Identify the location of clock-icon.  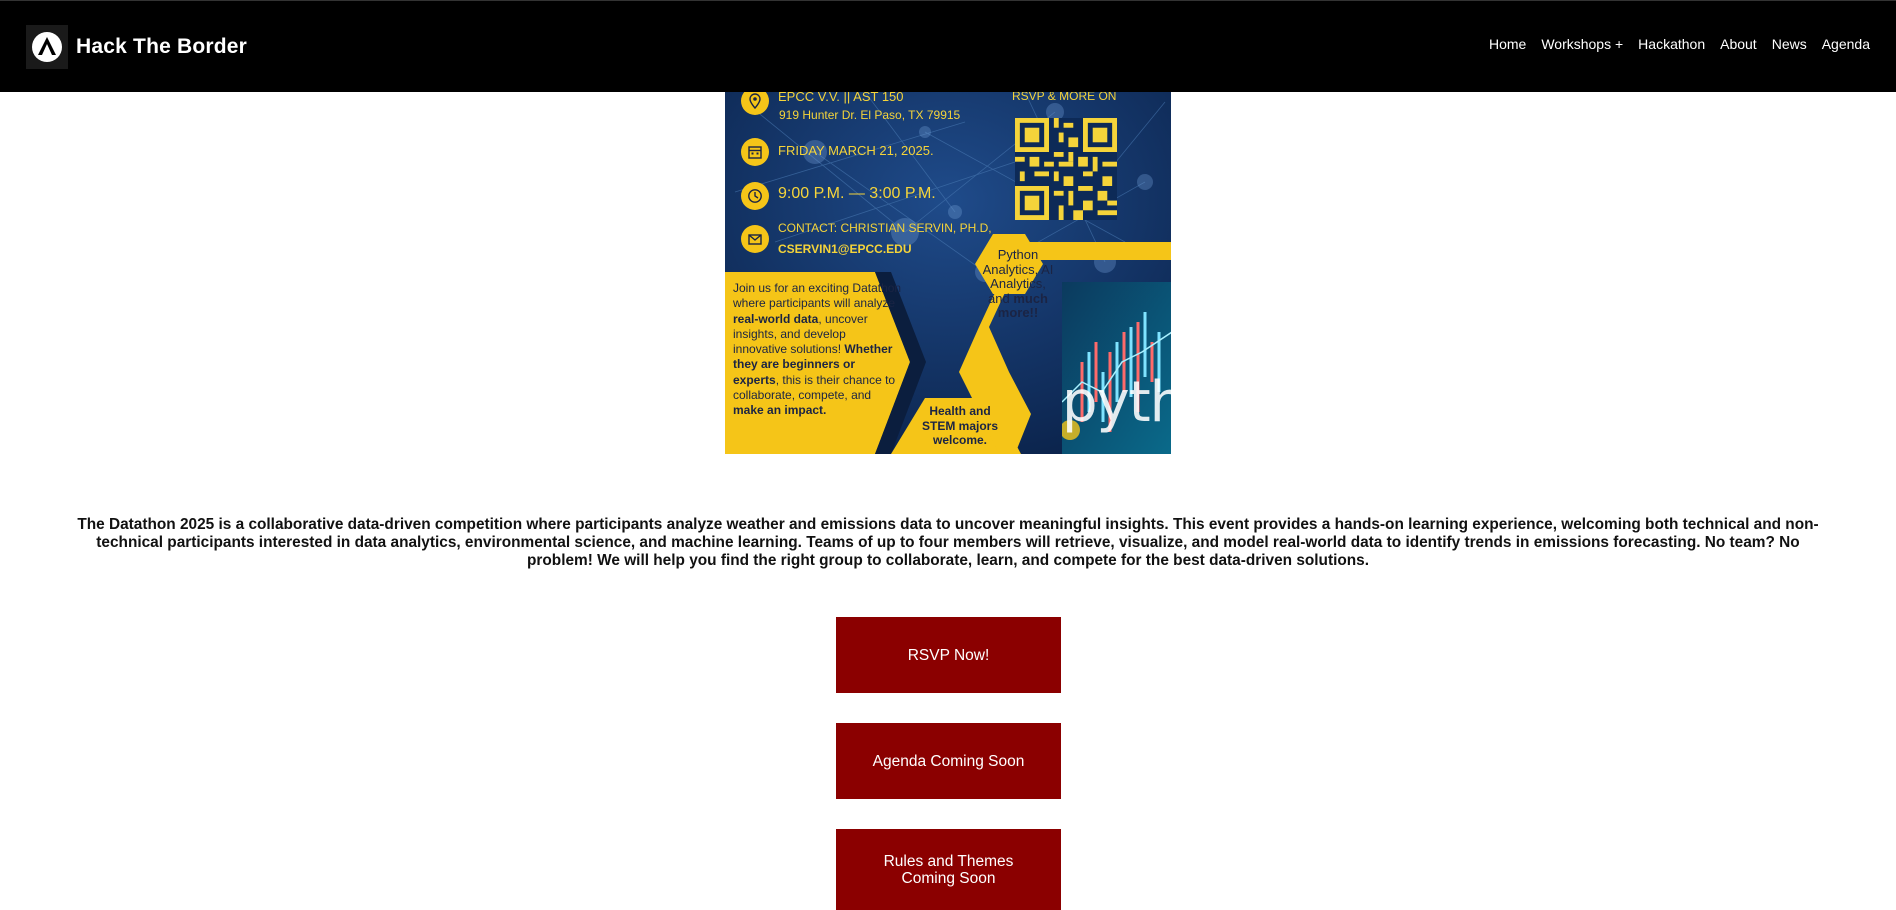
(755, 196).